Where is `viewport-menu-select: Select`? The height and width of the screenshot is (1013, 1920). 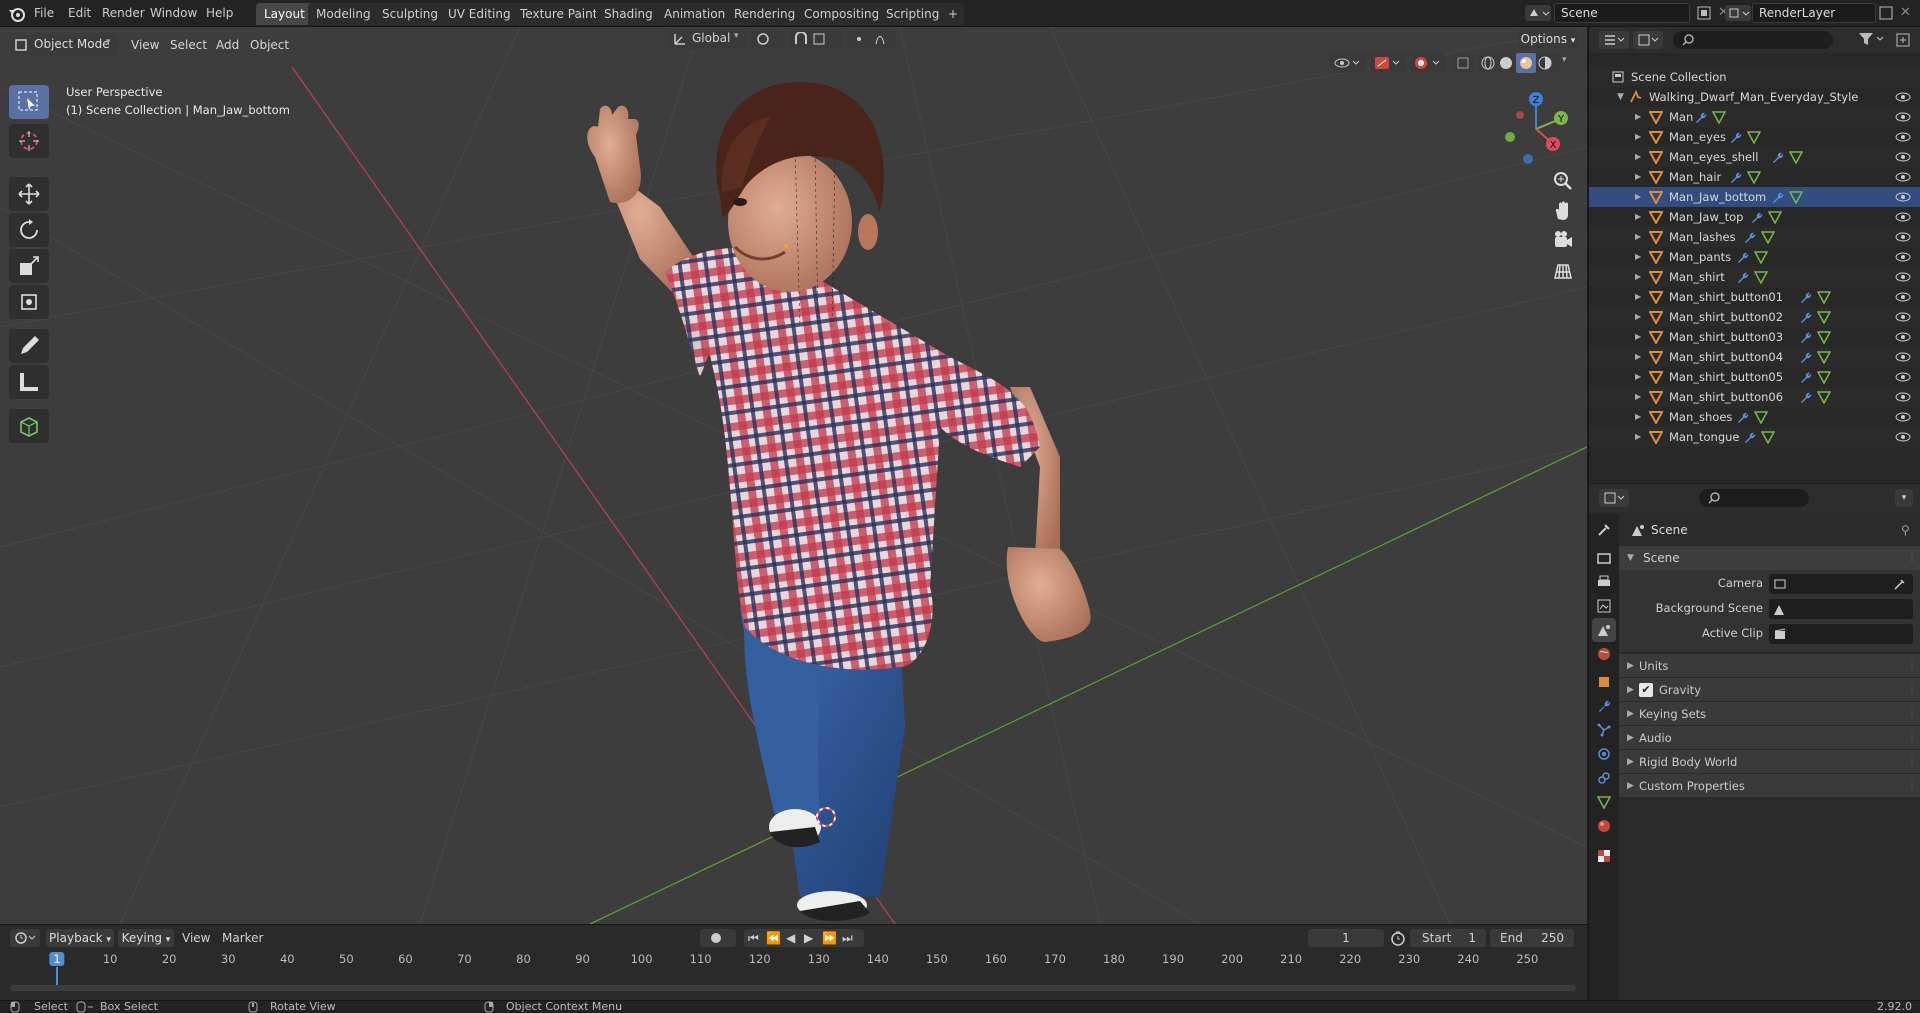 viewport-menu-select: Select is located at coordinates (188, 45).